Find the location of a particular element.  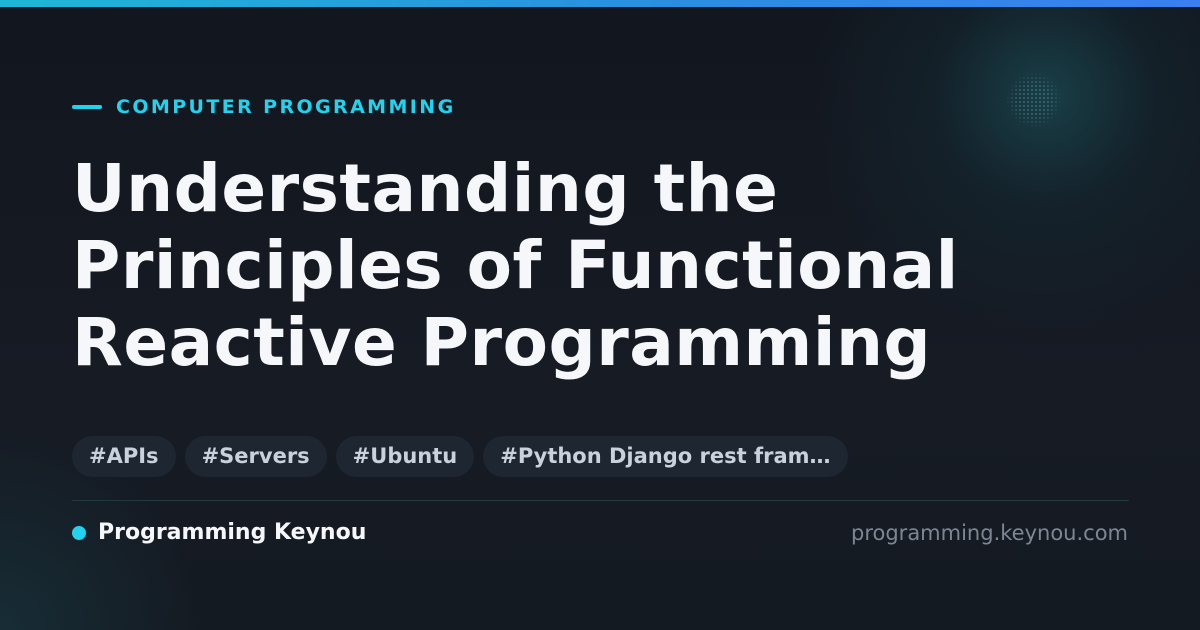

footer-divider is located at coordinates (600, 500).